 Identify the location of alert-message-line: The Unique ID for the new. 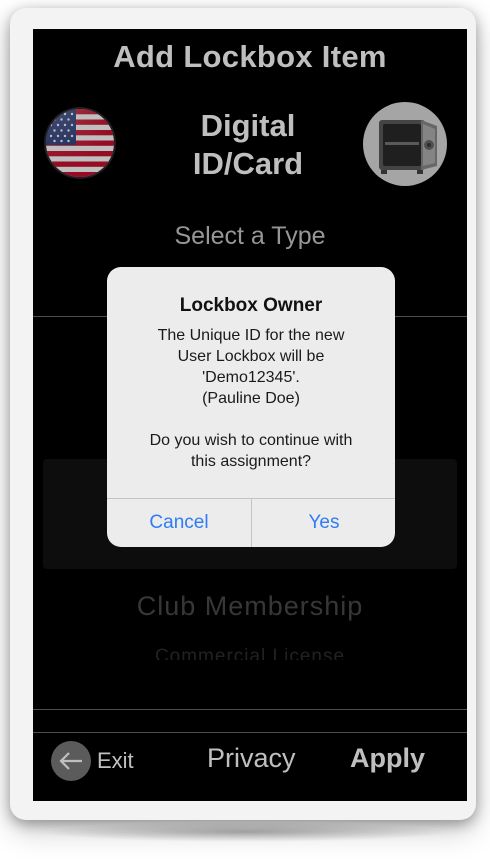
(251, 335).